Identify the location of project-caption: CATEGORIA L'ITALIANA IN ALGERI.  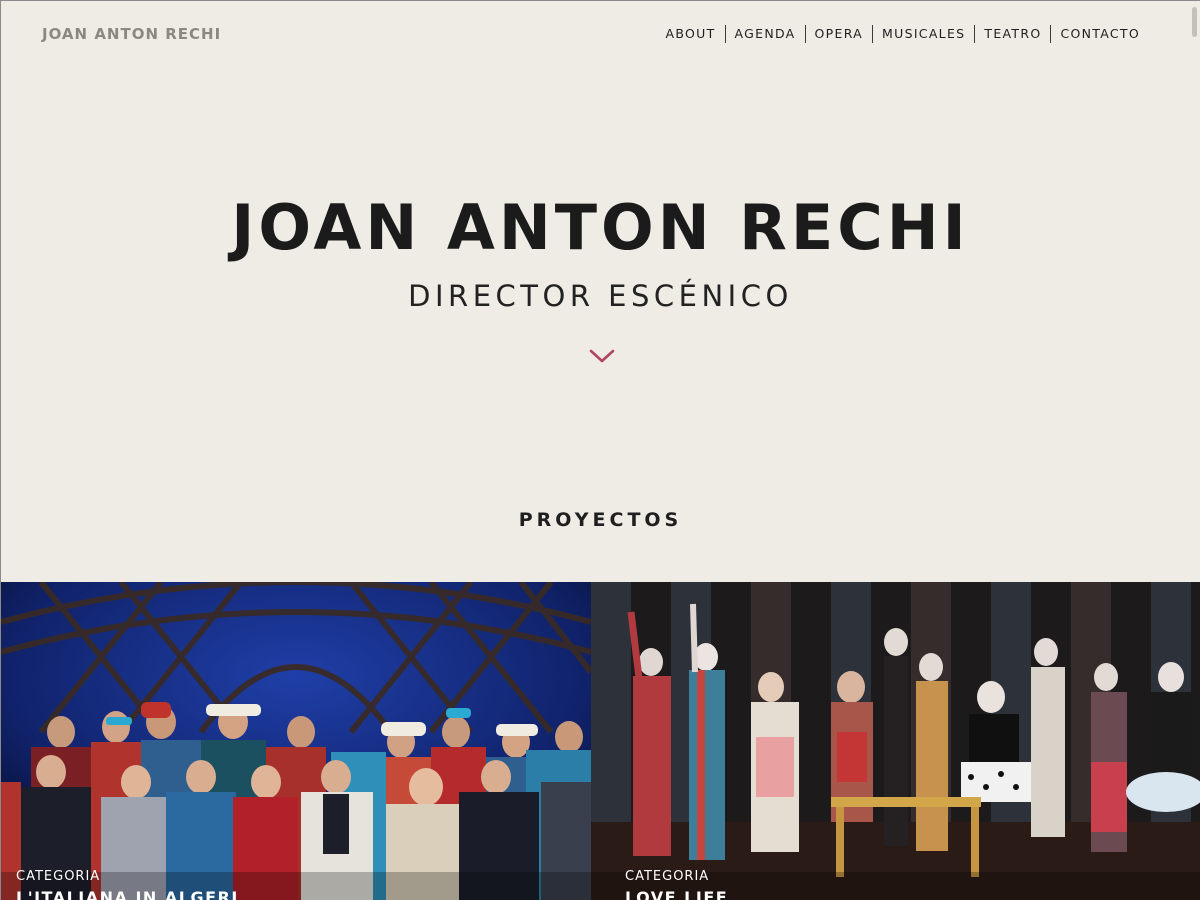
(127, 884).